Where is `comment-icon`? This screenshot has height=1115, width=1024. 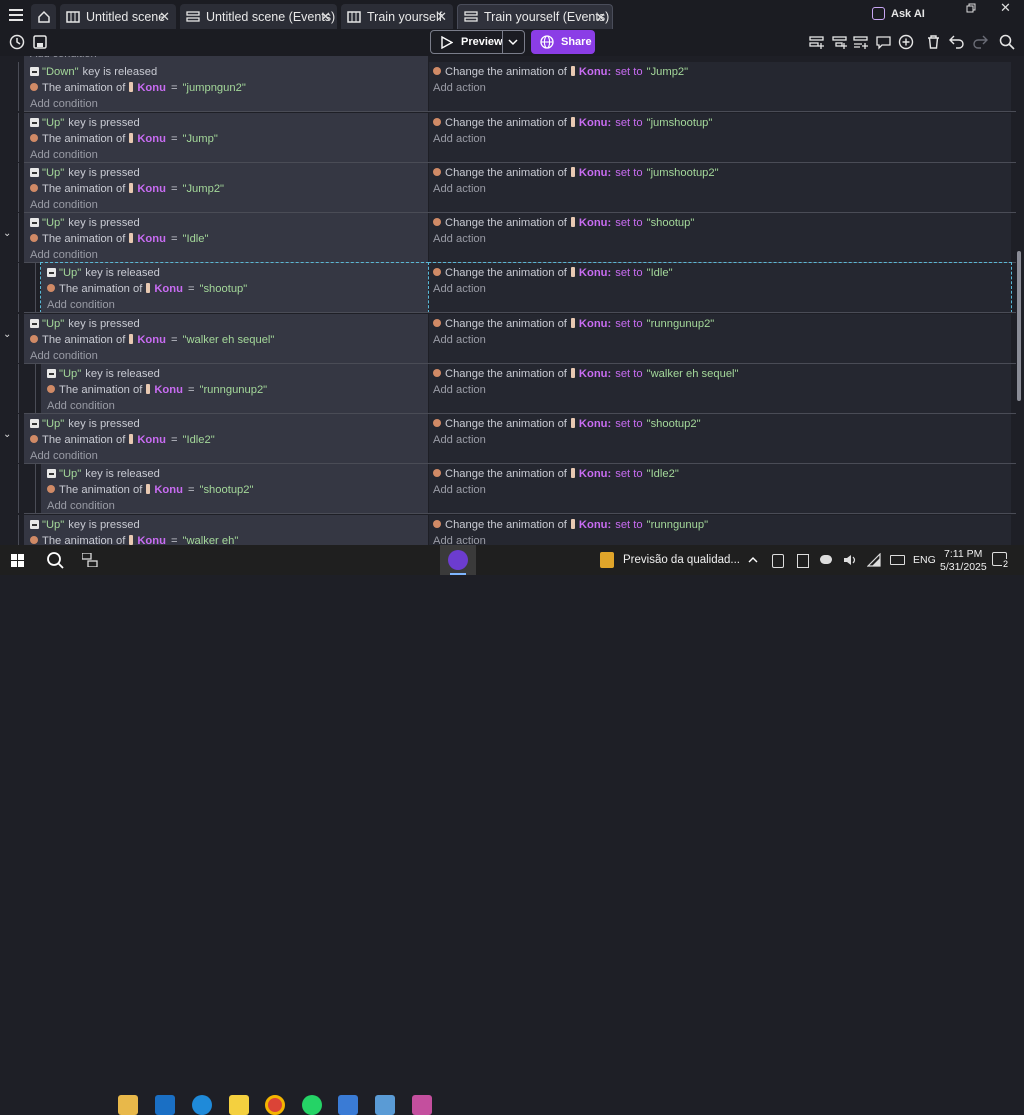
comment-icon is located at coordinates (883, 42).